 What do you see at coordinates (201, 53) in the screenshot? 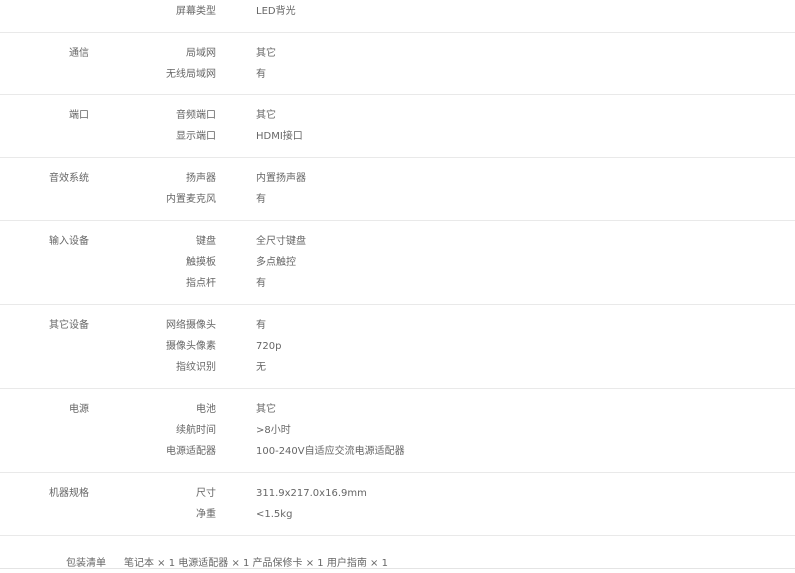
I see `spec-key: 局域网` at bounding box center [201, 53].